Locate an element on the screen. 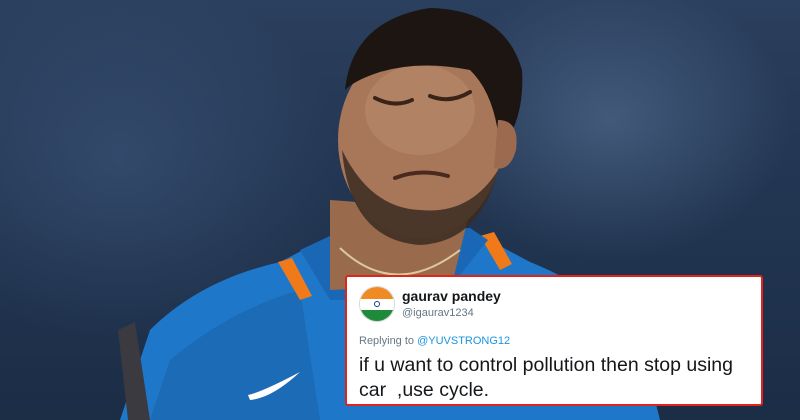 This screenshot has width=800, height=420. display-name: gaurav pandey is located at coordinates (451, 296).